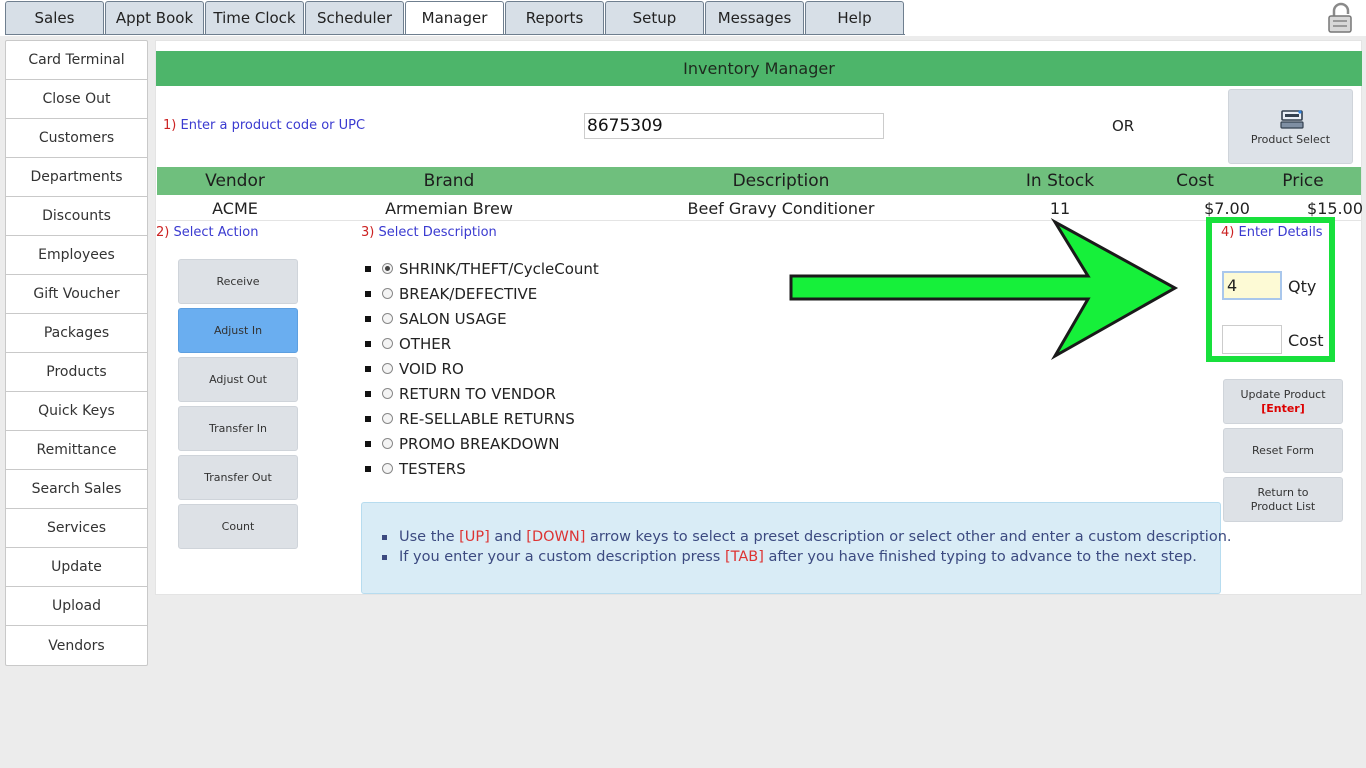 This screenshot has width=1366, height=768. What do you see at coordinates (387, 443) in the screenshot?
I see `radio-promo` at bounding box center [387, 443].